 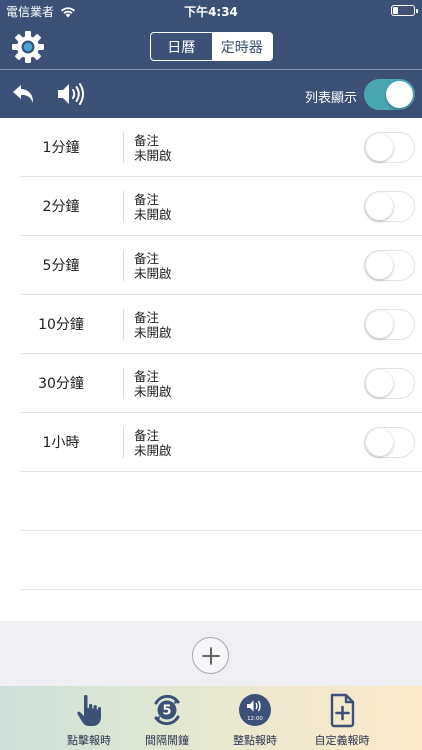 I want to click on timer-row: 2分鐘 备注 未開啟, so click(x=221, y=206).